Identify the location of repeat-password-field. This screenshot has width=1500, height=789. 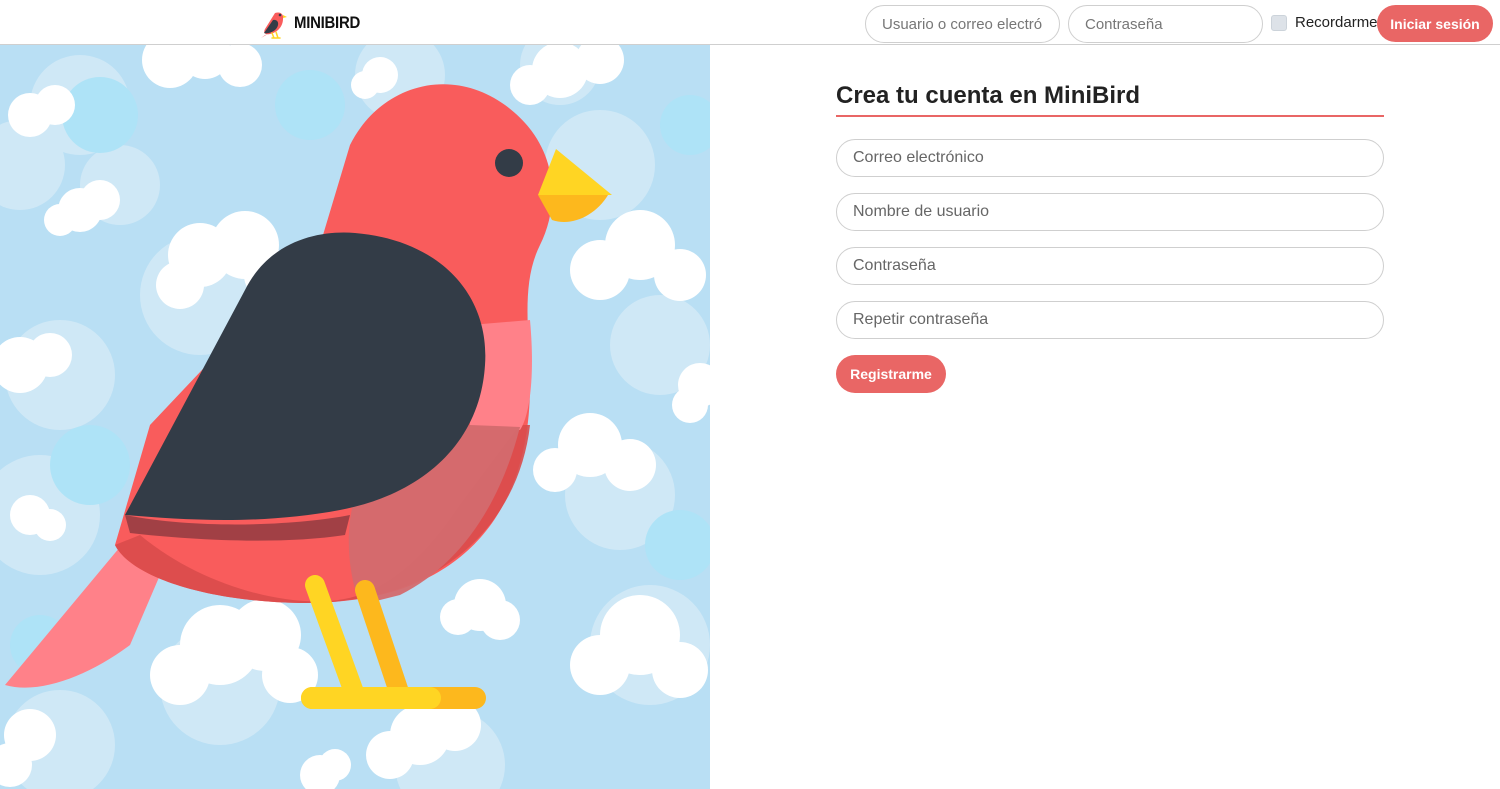
(1110, 320).